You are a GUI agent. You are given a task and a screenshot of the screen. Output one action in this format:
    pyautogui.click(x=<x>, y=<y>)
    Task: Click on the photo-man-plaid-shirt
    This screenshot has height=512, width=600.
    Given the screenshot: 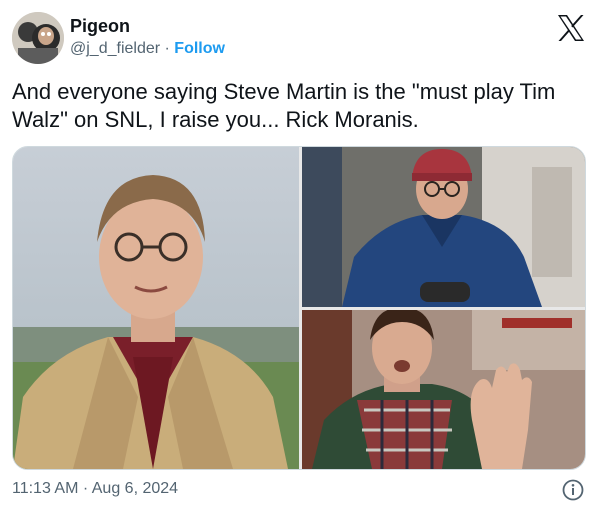 What is the action you would take?
    pyautogui.click(x=443, y=389)
    